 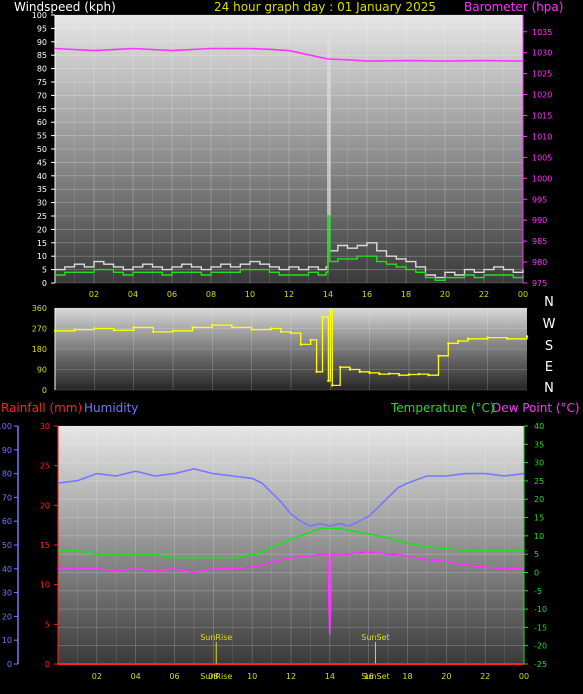 What do you see at coordinates (39, 308) in the screenshot?
I see `direction-y-tick-label: 360` at bounding box center [39, 308].